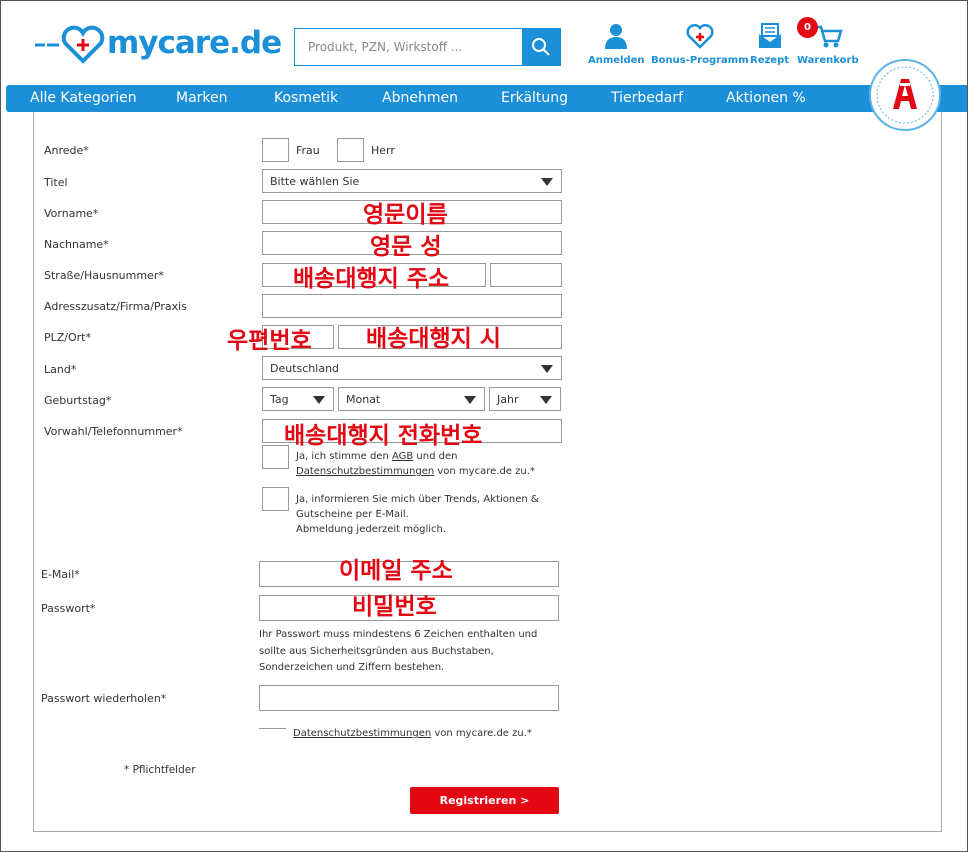  What do you see at coordinates (363, 399) in the screenshot?
I see `monat-select-value: Monat` at bounding box center [363, 399].